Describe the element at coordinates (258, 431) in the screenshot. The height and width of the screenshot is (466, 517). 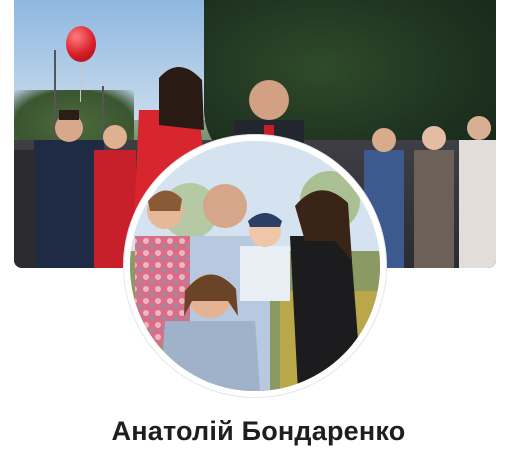
I see `profile-name: Анатолій Бондаренко` at that location.